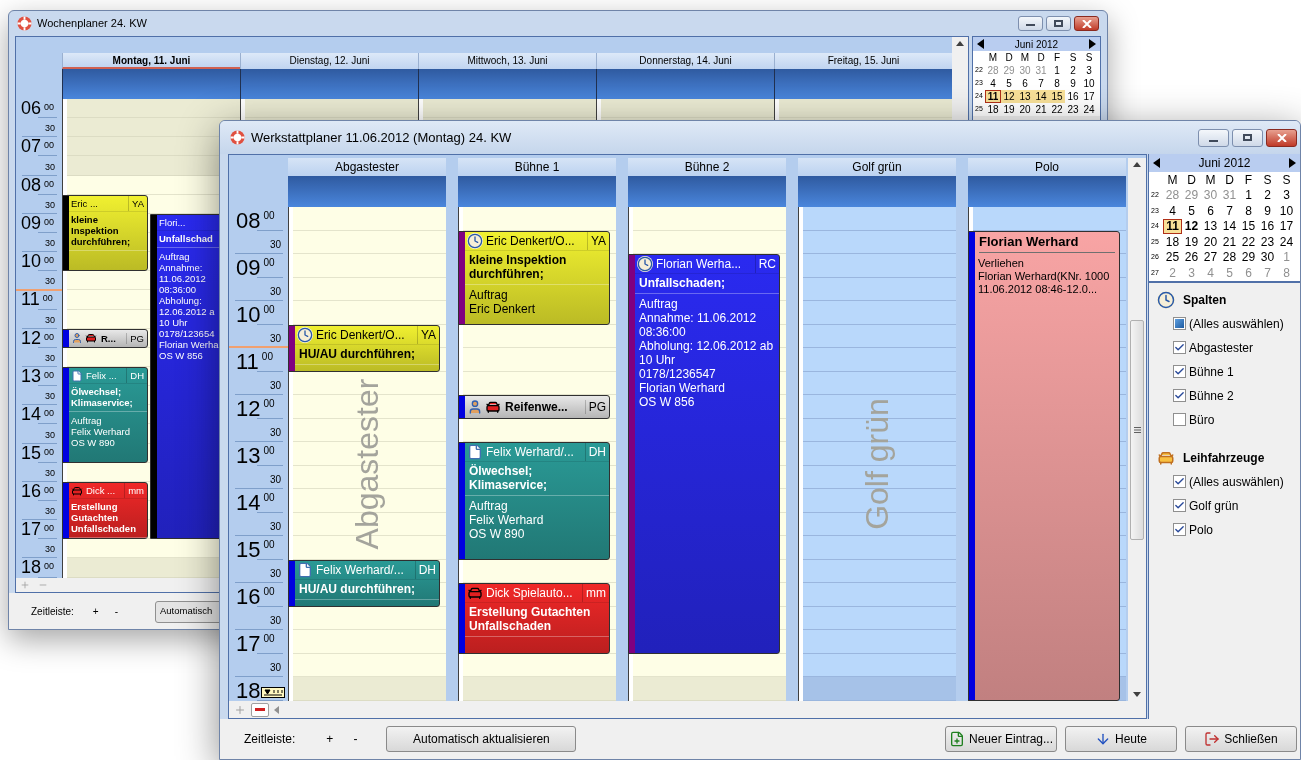 The width and height of the screenshot is (1301, 760). I want to click on column-header: Abgastester, so click(367, 167).